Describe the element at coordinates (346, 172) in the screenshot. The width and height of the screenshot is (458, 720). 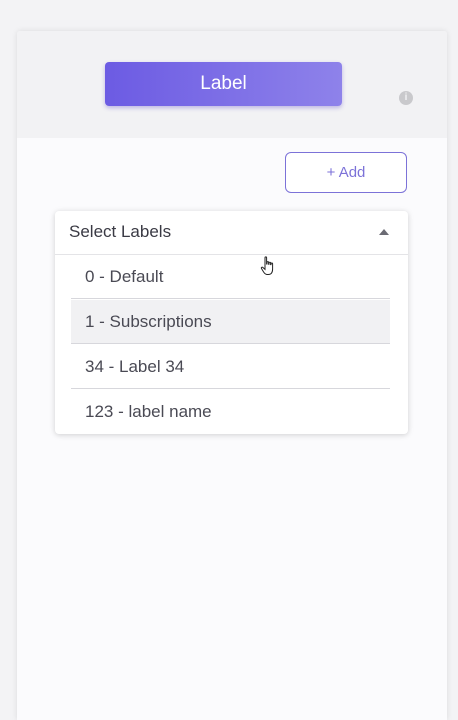
I see `add-button: + Add` at that location.